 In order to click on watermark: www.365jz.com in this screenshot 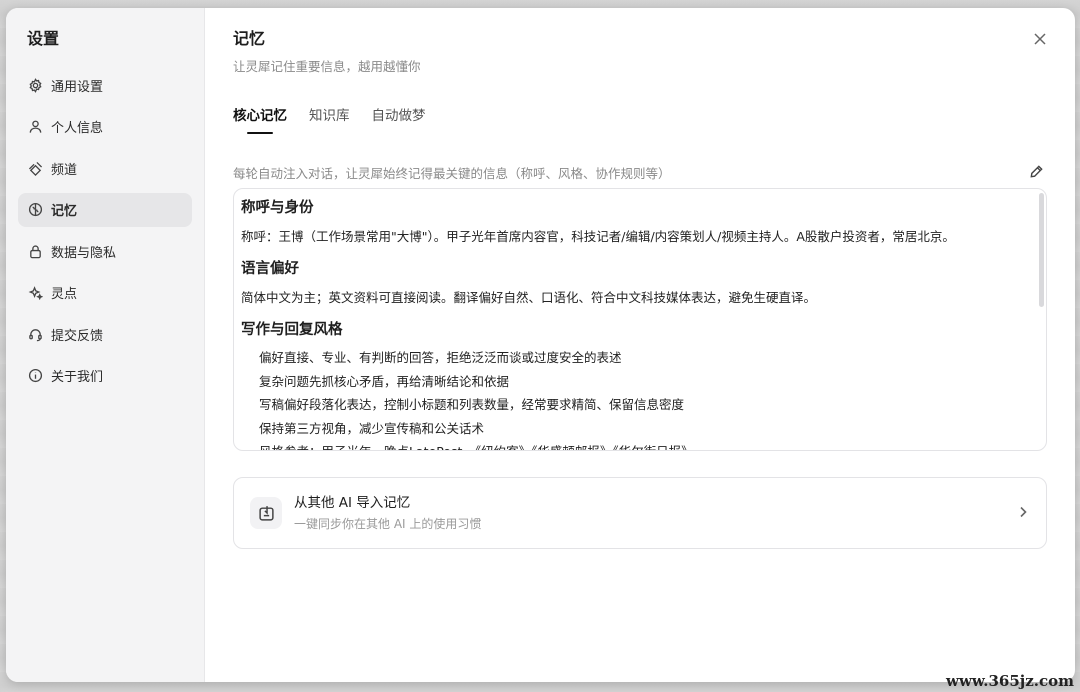, I will do `click(1010, 681)`.